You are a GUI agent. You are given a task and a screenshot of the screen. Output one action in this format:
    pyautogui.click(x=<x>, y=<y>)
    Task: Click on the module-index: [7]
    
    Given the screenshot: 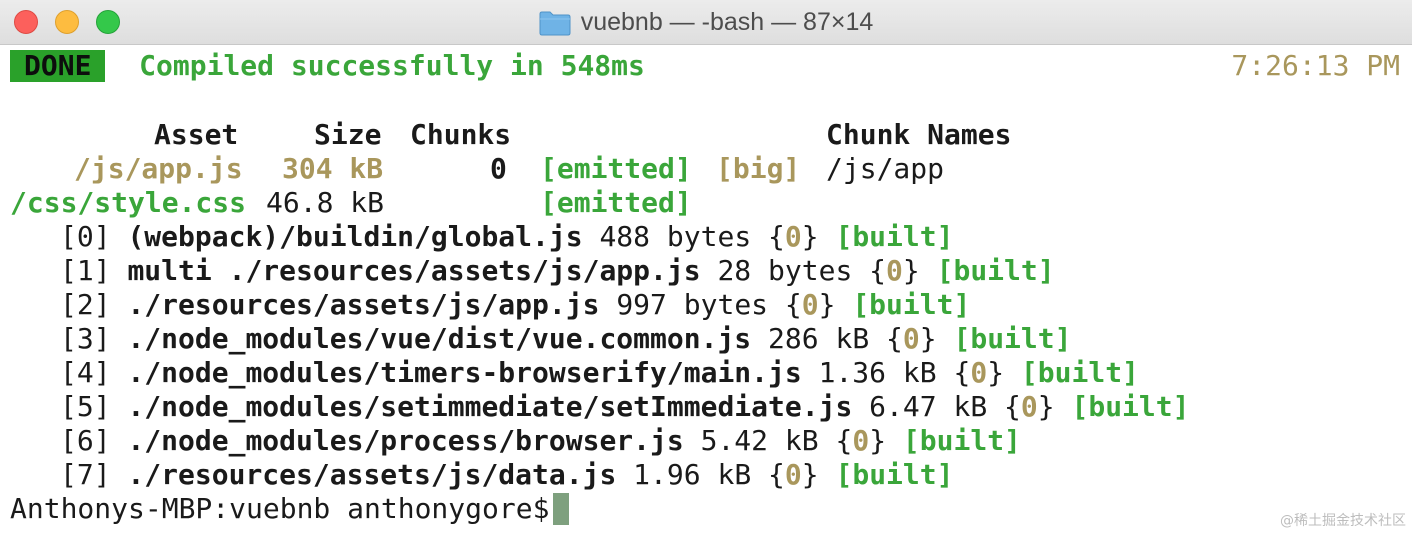 What is the action you would take?
    pyautogui.click(x=85, y=474)
    